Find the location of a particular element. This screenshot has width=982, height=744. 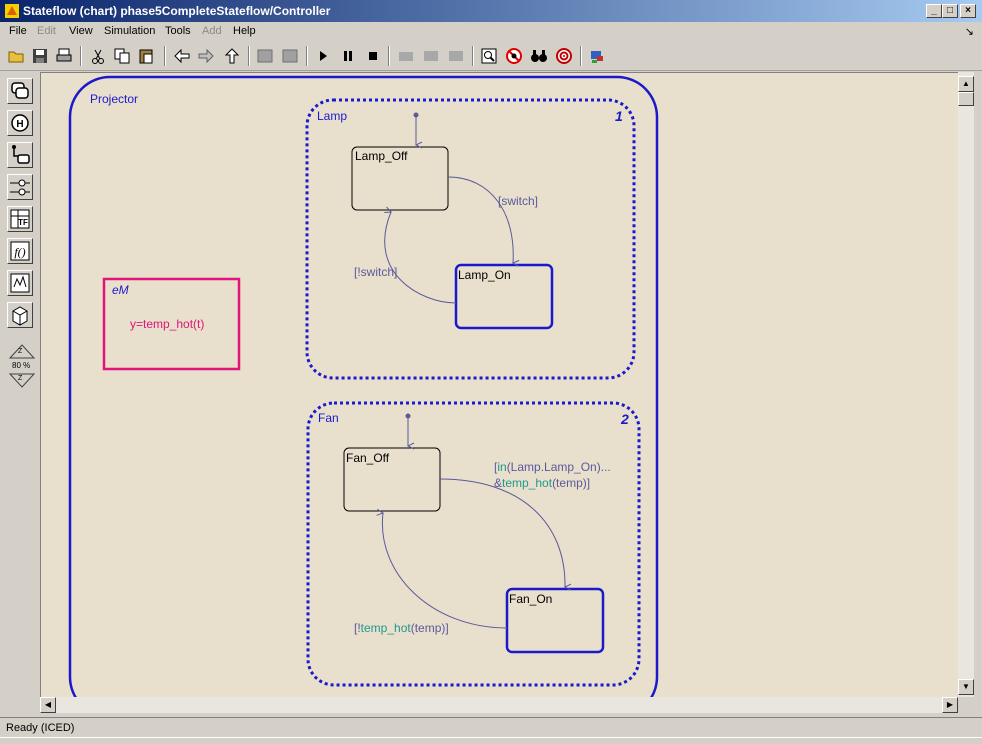

history-junction-button: H is located at coordinates (20, 123).